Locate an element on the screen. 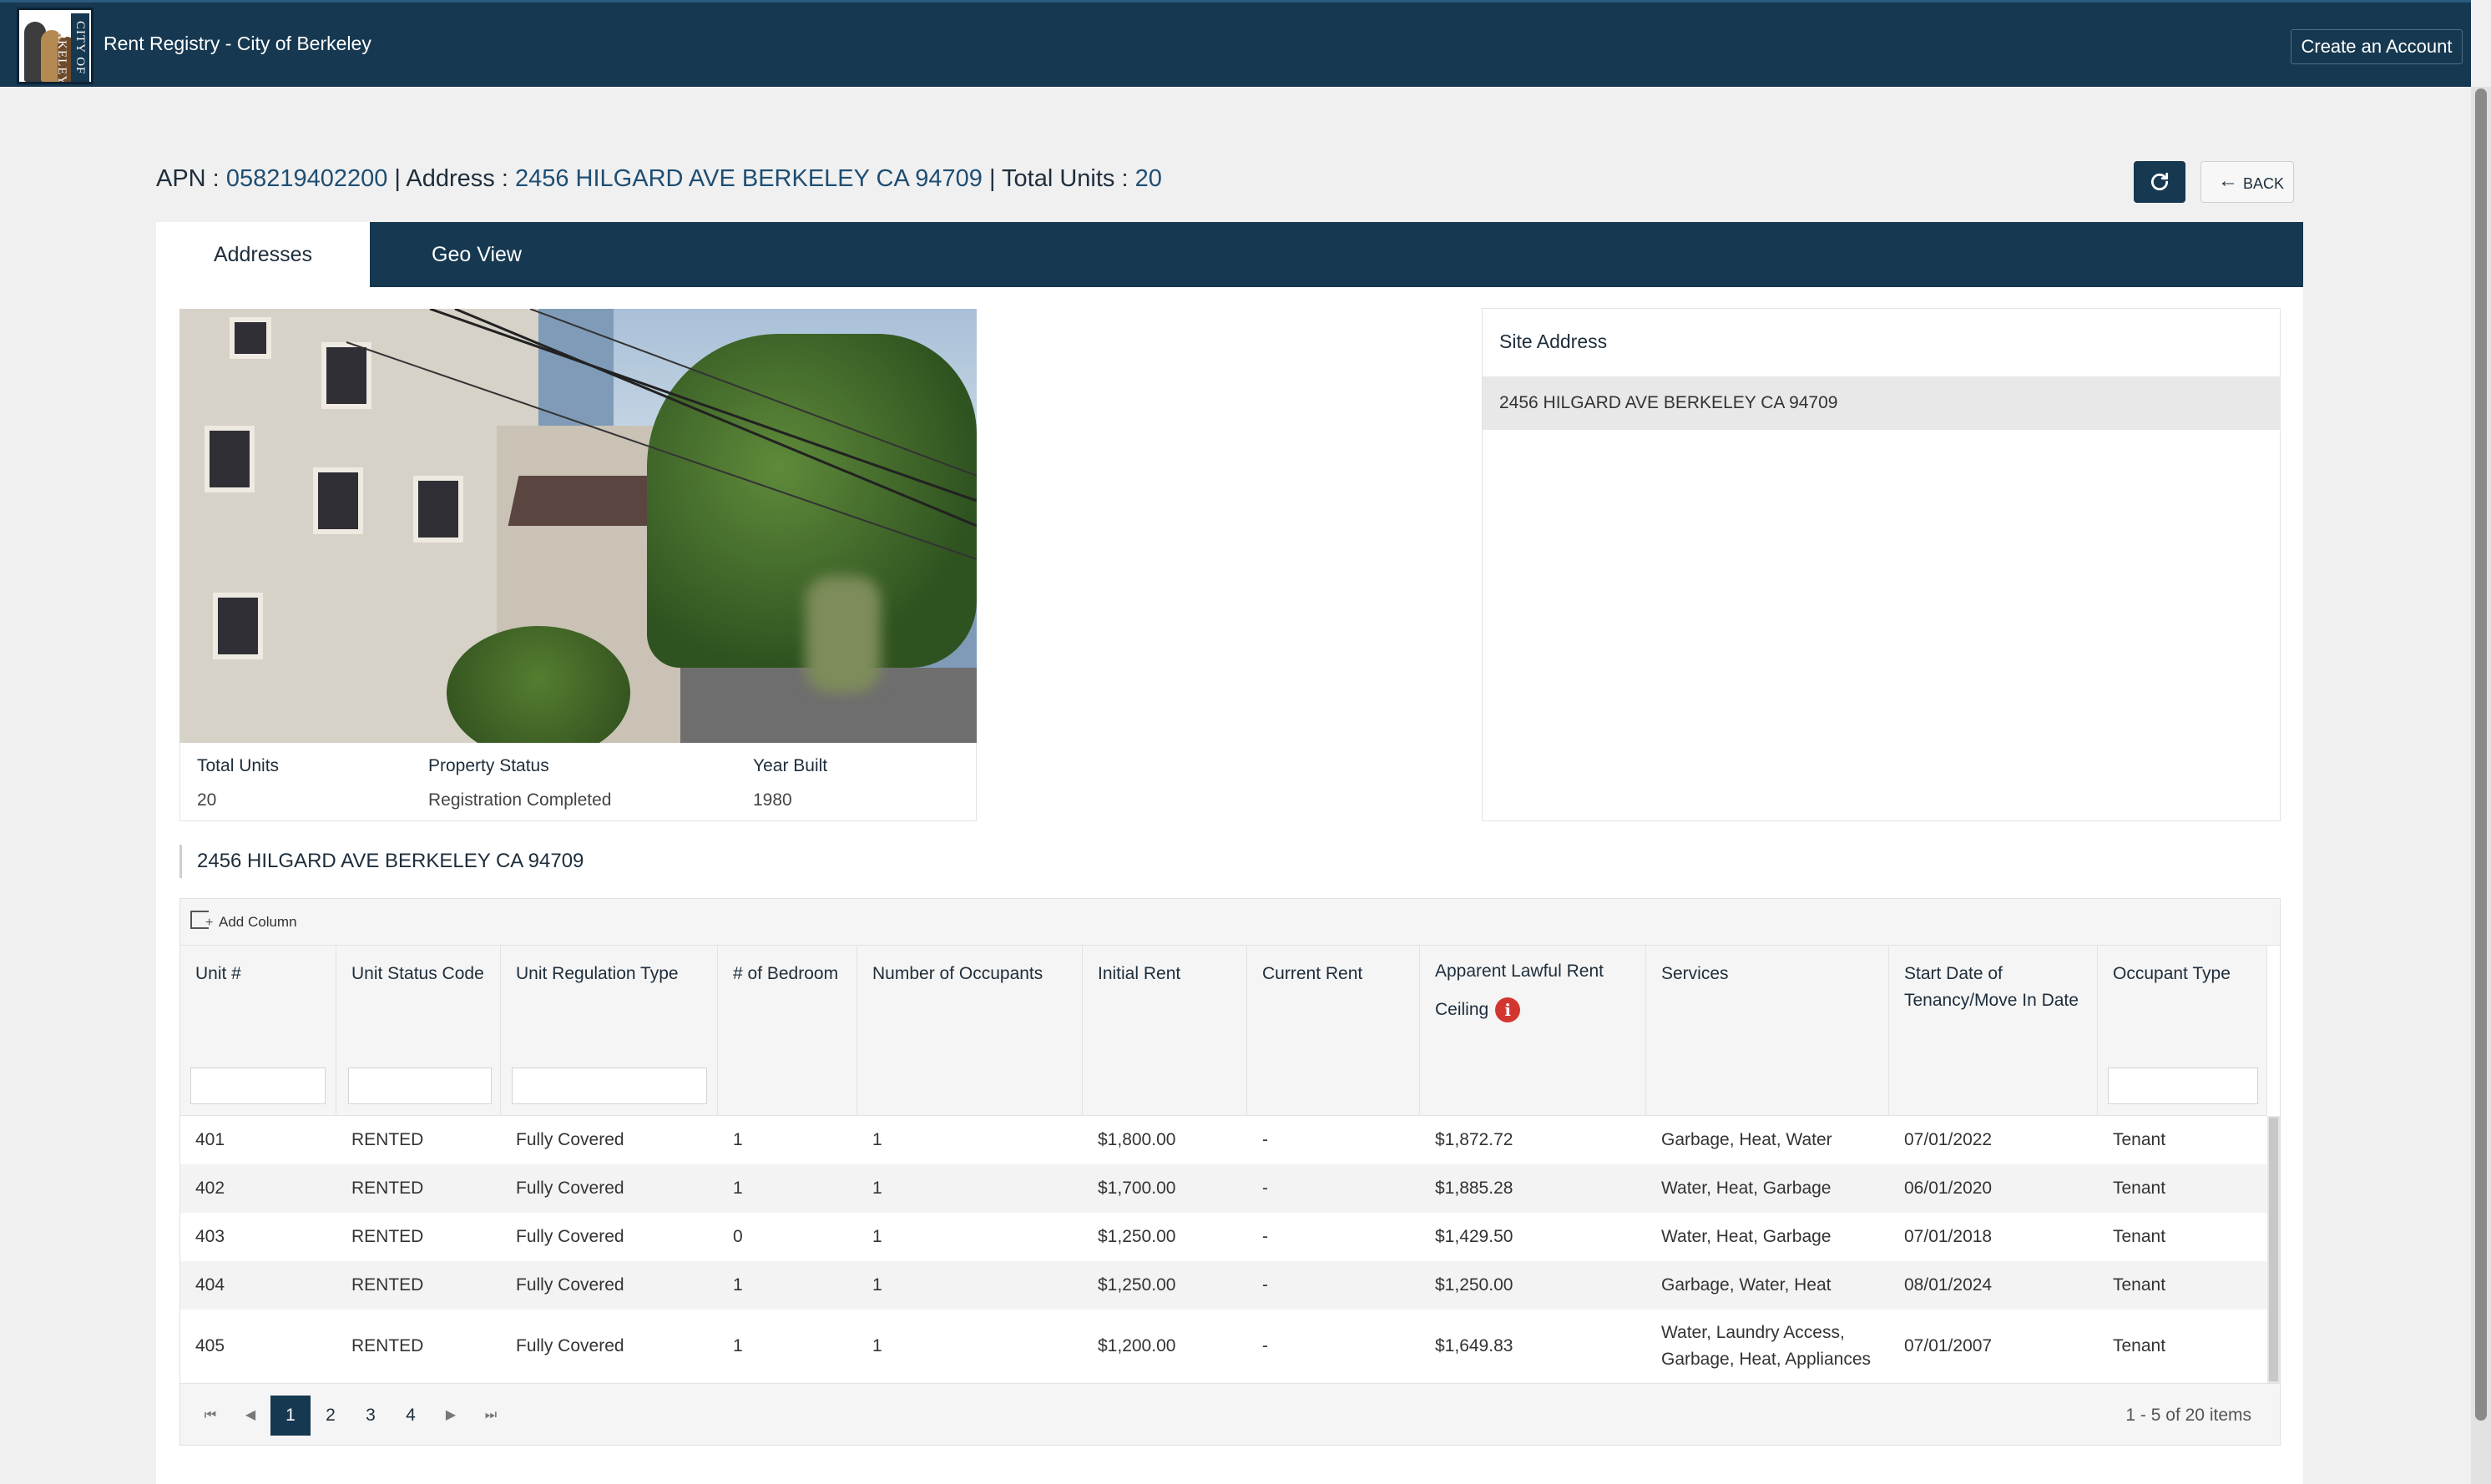 This screenshot has width=2491, height=1484. cell-initial-rent: $1,700.00 is located at coordinates (1137, 1188).